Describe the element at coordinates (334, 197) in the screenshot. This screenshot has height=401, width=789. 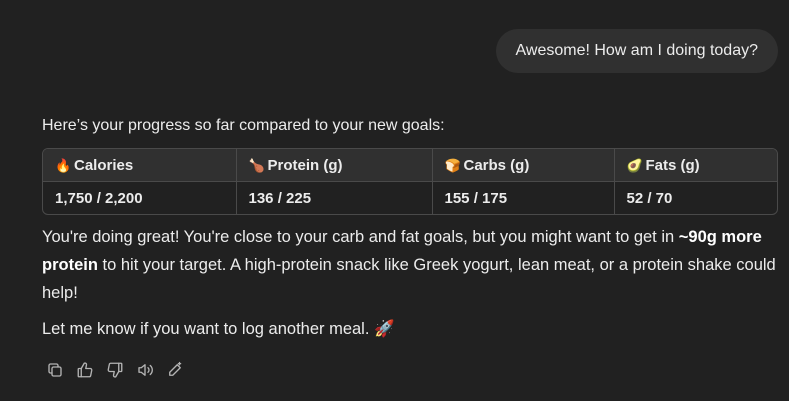
I see `cell-protein: 136 / 225` at that location.